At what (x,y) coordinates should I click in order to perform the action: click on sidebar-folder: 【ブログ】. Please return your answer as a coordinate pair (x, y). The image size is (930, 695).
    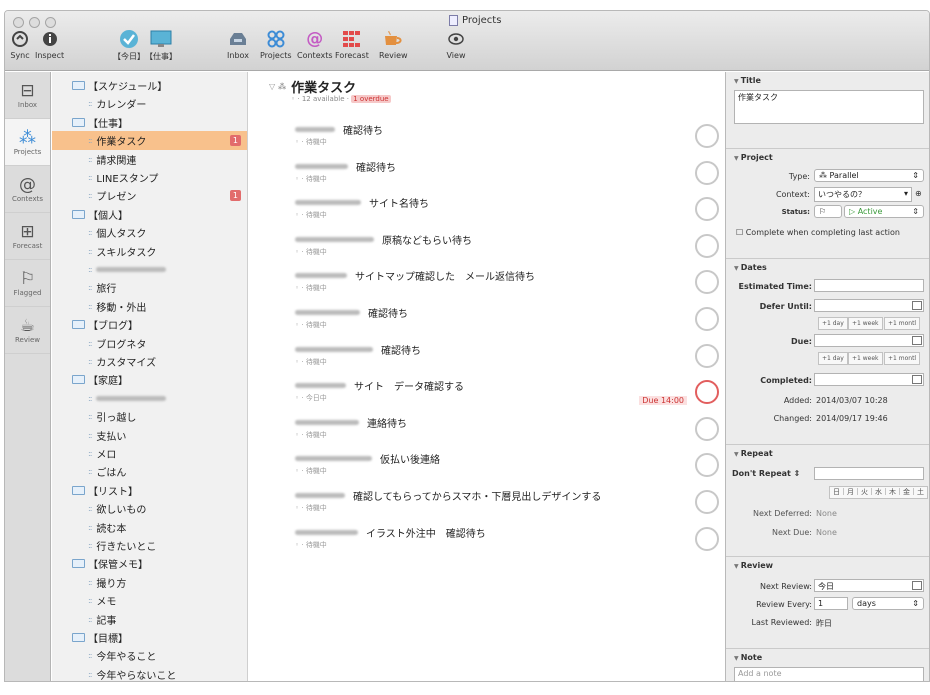
    Looking at the image, I should click on (149, 324).